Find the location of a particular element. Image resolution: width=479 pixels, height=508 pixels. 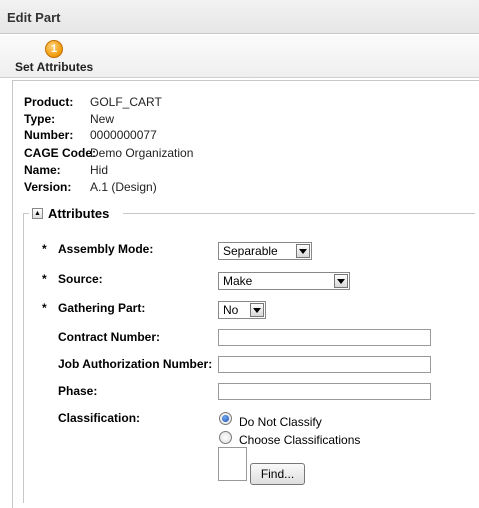

info-label: Number: is located at coordinates (49, 135).